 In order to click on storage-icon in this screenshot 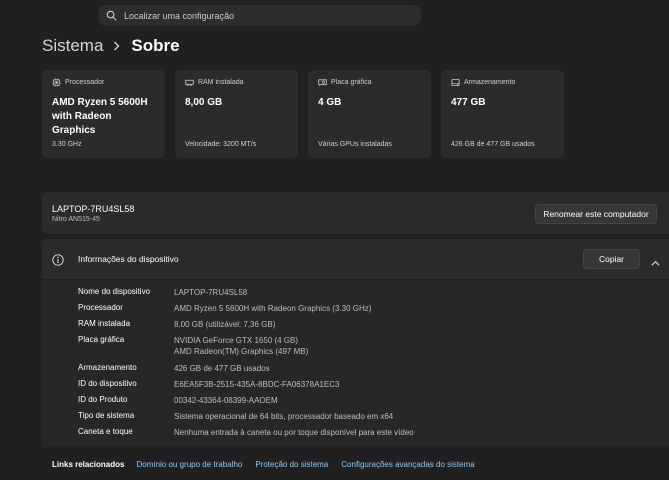, I will do `click(455, 82)`.